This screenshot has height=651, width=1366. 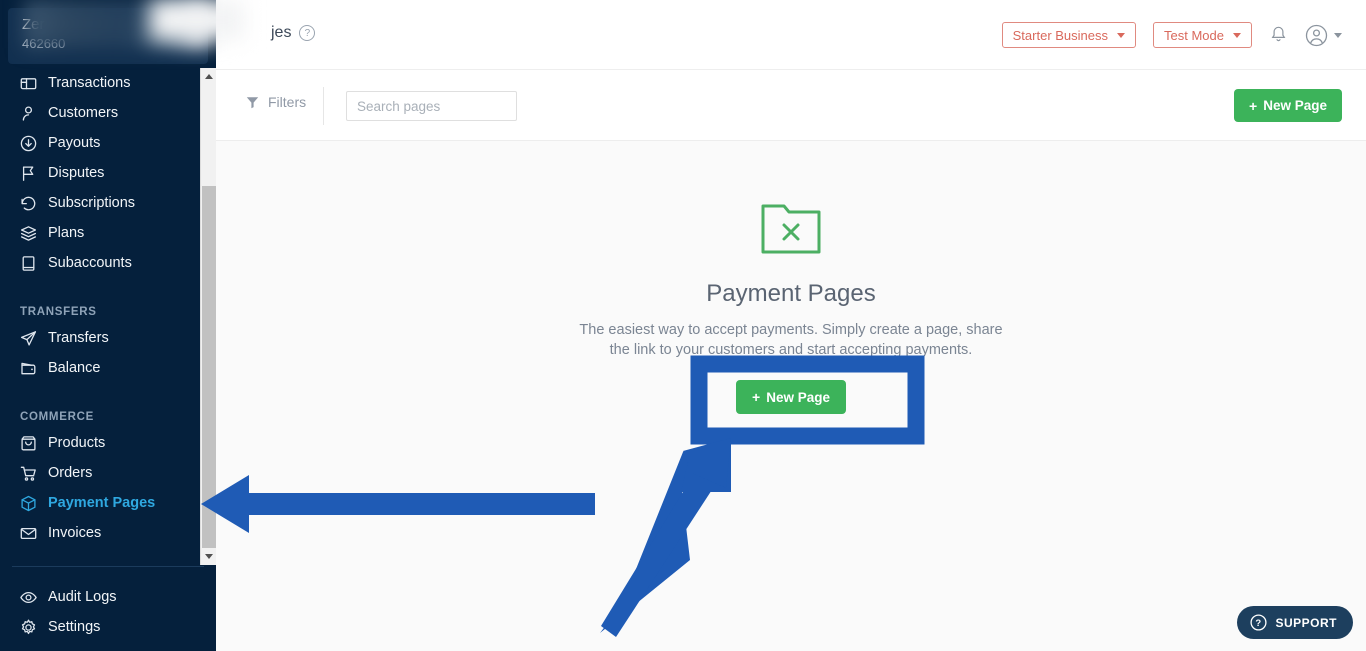 I want to click on sidebar-divider, so click(x=108, y=566).